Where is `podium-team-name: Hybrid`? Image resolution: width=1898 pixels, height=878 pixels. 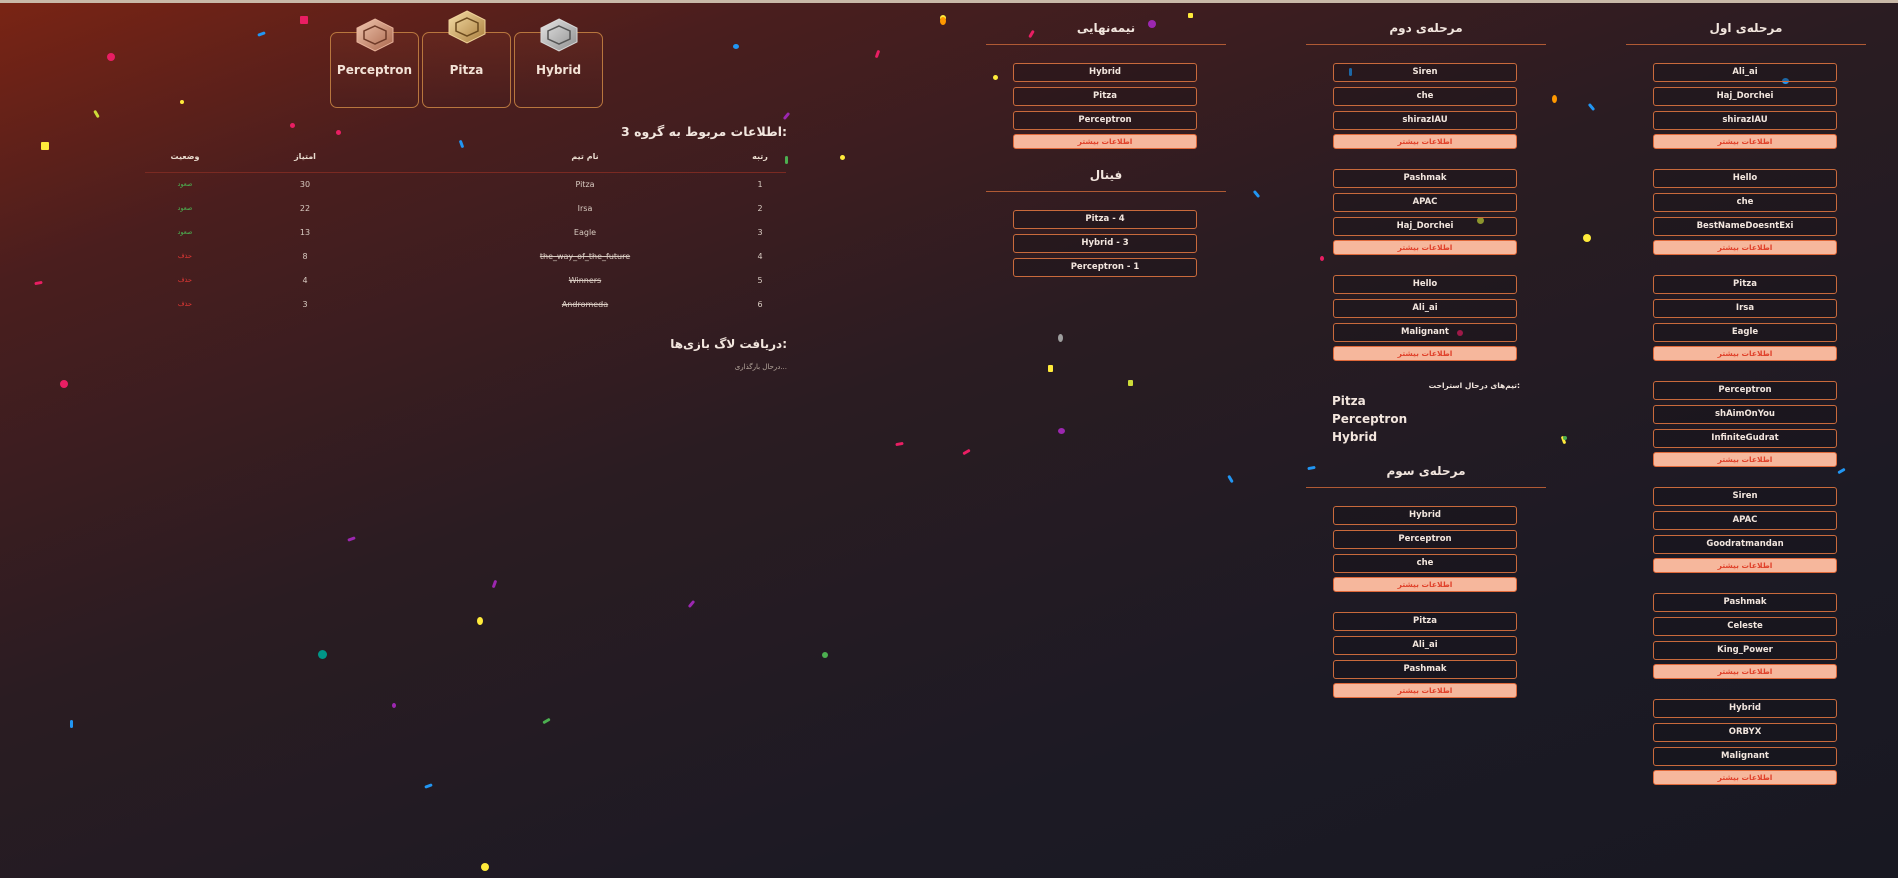 podium-team-name: Hybrid is located at coordinates (558, 70).